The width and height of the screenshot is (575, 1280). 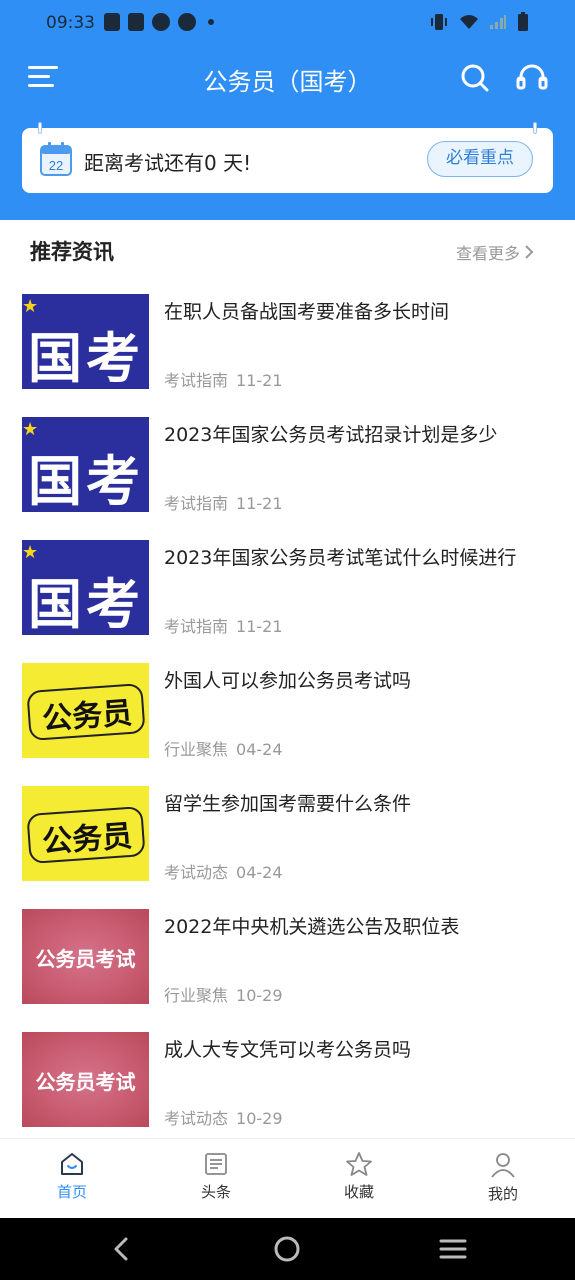 I want to click on bottom-tab-bar: 首页 头条 收藏 我的, so click(x=287, y=1178).